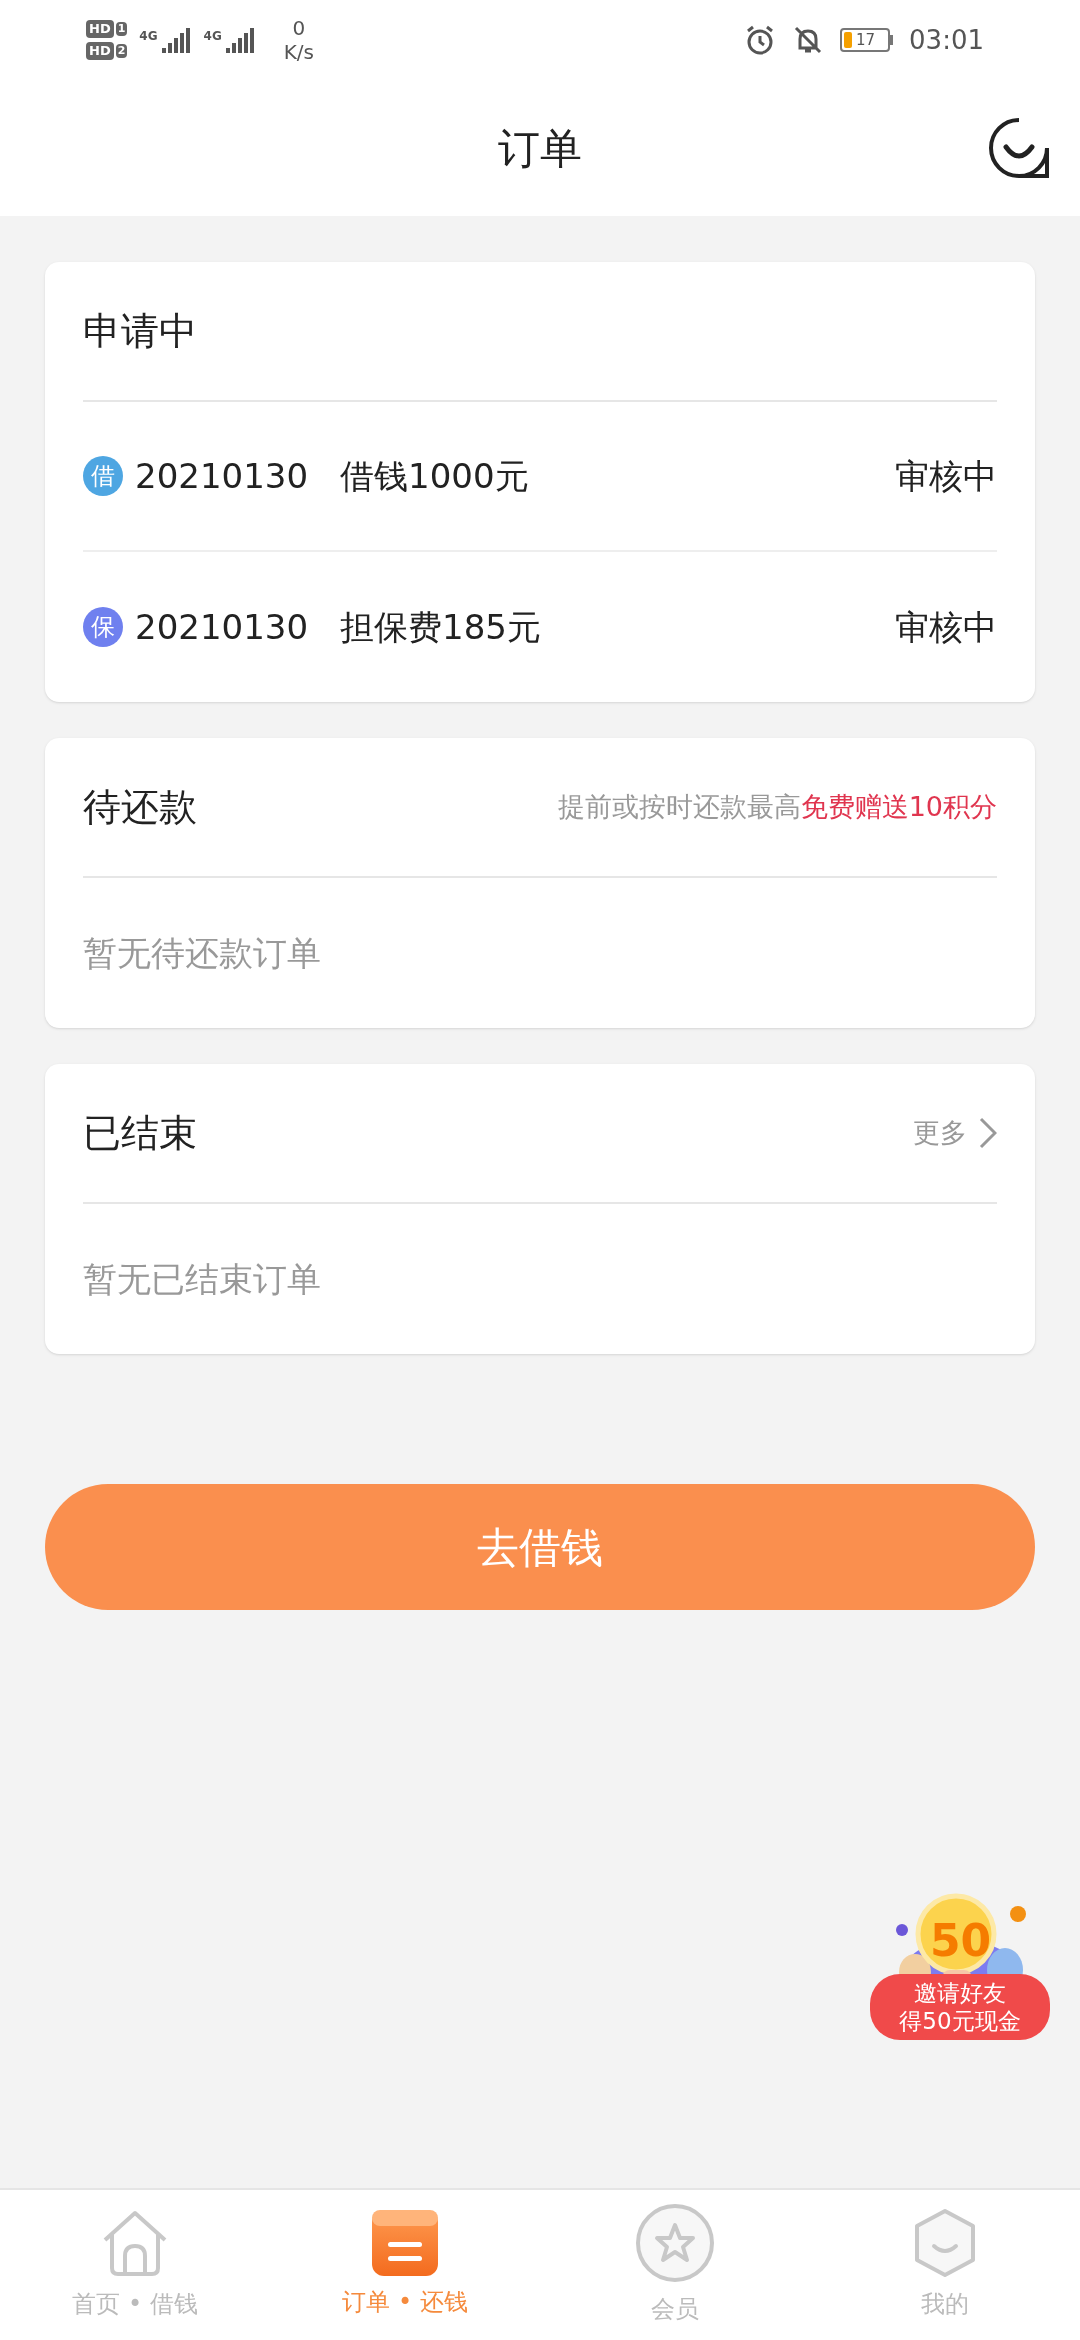 The image size is (1080, 2340). Describe the element at coordinates (202, 1279) in the screenshot. I see `empty-message: 暂无已结束订单` at that location.